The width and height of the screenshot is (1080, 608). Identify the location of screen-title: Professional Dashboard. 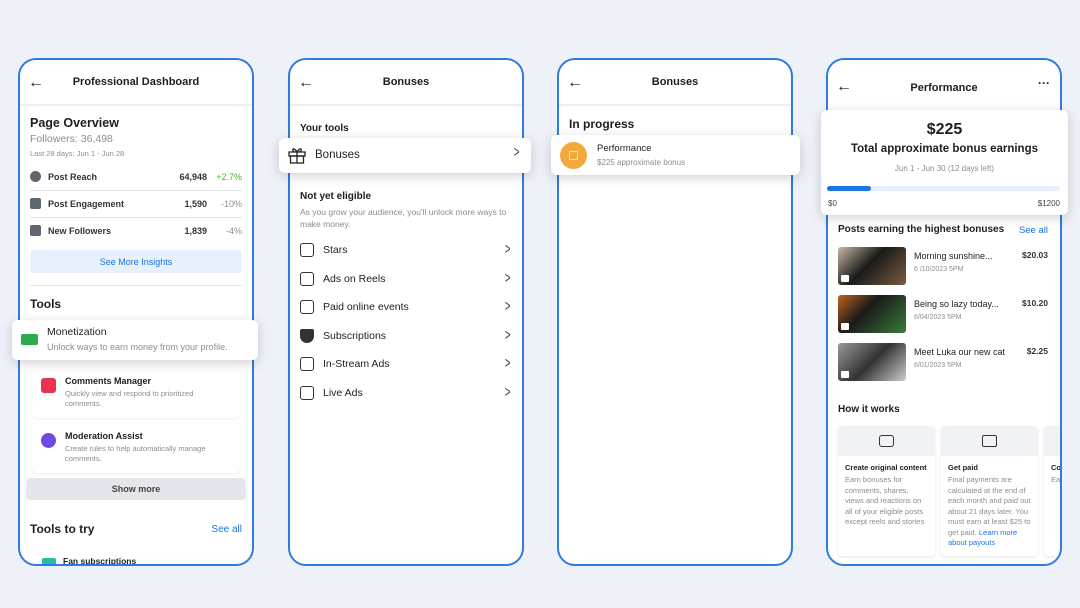
(136, 82).